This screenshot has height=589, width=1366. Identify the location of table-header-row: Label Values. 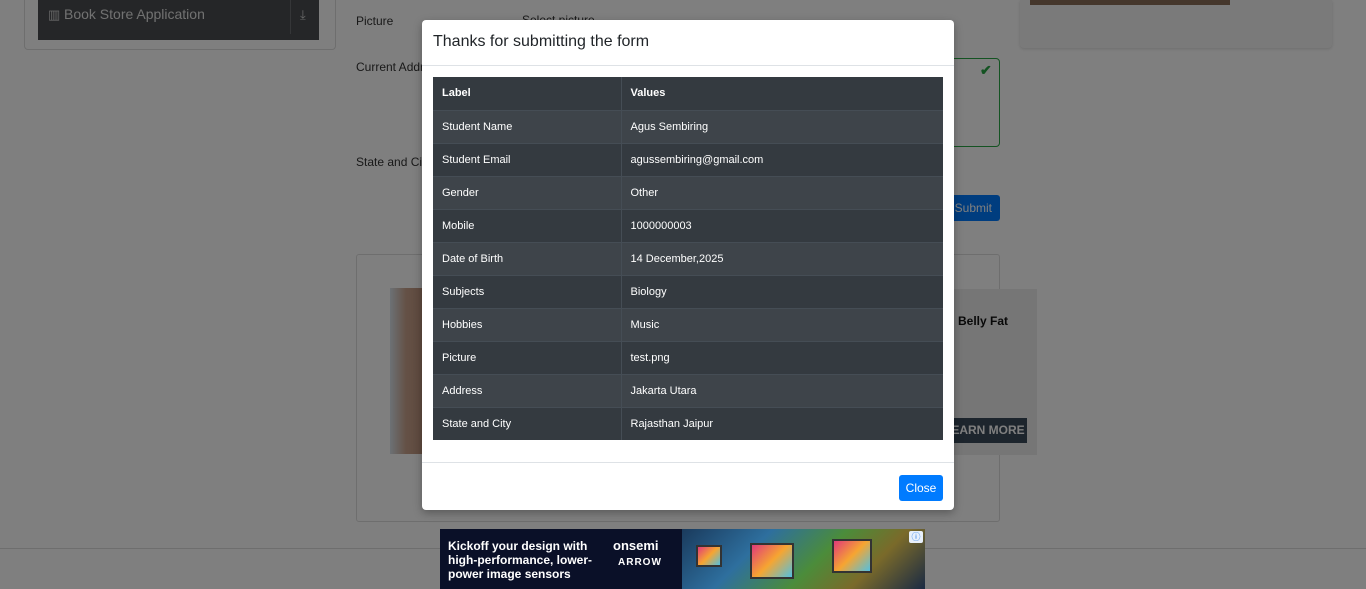
(688, 93).